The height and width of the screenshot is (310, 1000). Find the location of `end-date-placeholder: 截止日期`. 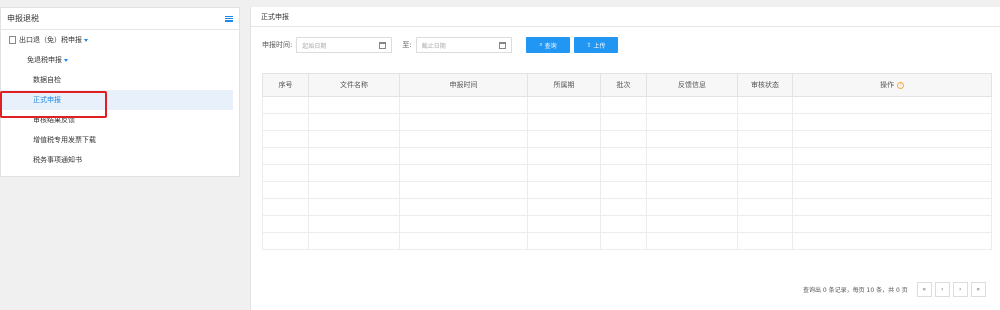

end-date-placeholder: 截止日期 is located at coordinates (433, 46).